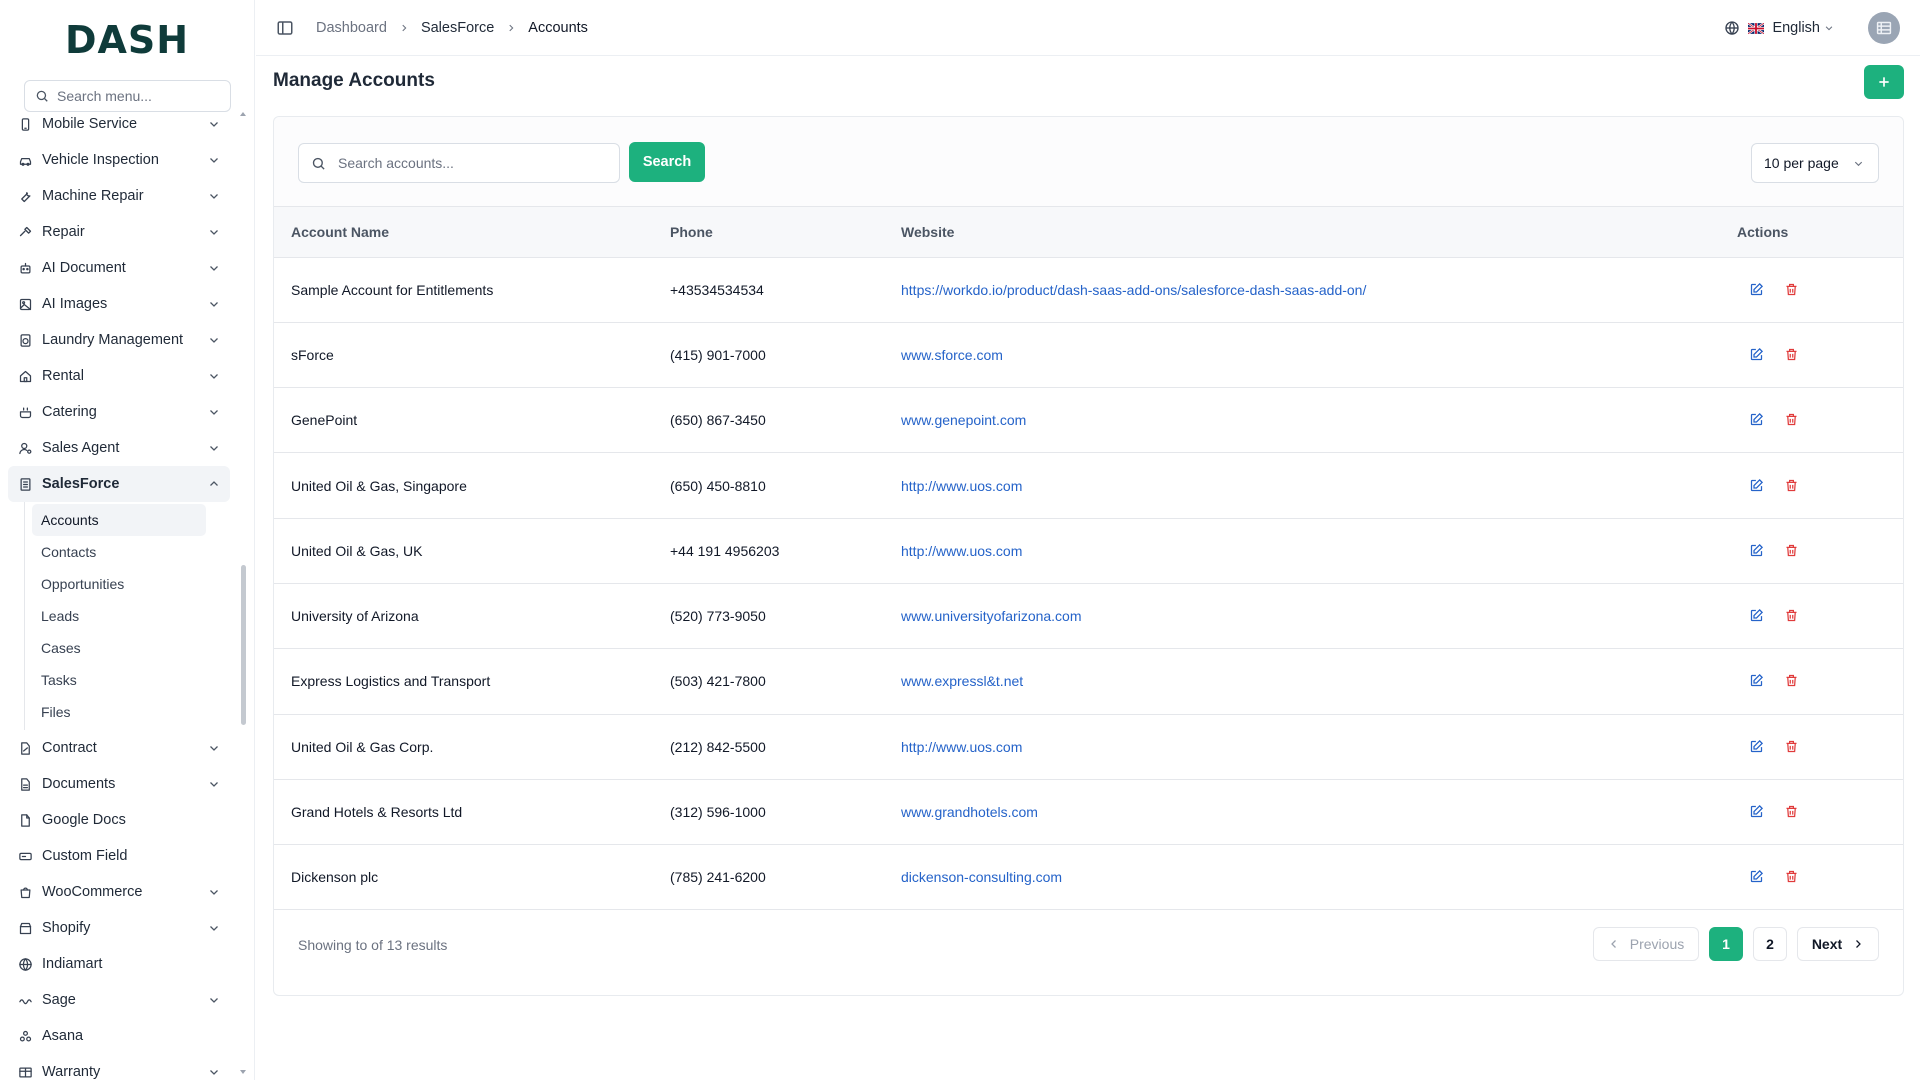 This screenshot has width=1920, height=1080. Describe the element at coordinates (1319, 681) in the screenshot. I see `website-link: www.expressl&t.net` at that location.